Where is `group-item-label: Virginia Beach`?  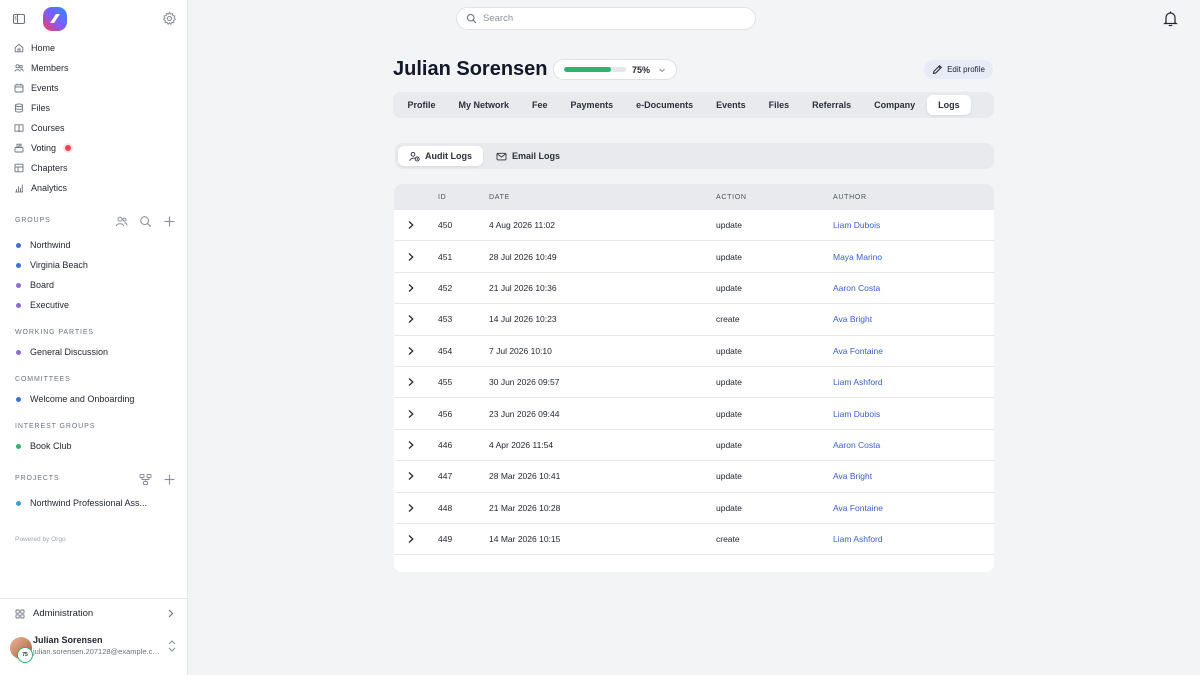 group-item-label: Virginia Beach is located at coordinates (59, 265).